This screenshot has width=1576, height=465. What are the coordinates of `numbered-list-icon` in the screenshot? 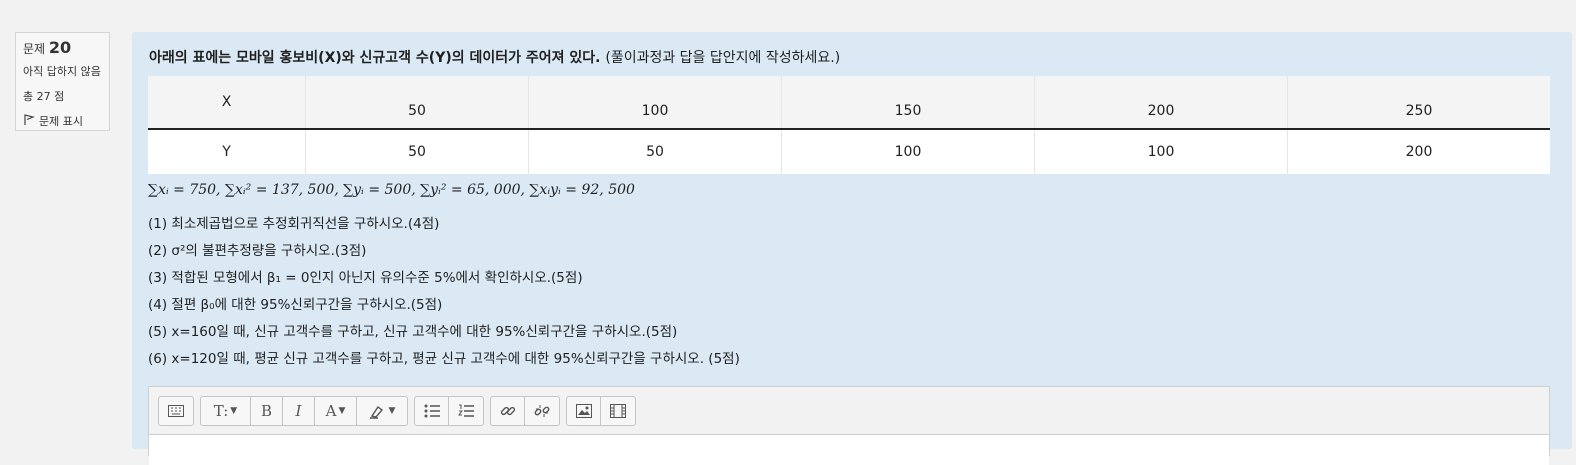 It's located at (466, 410).